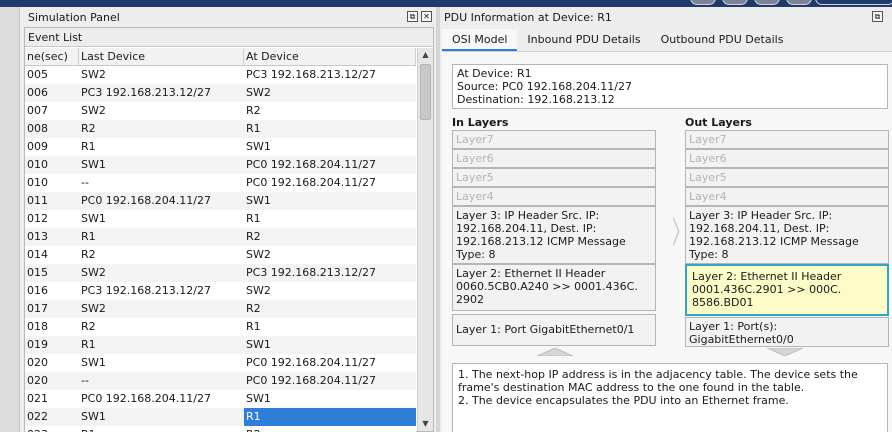 The height and width of the screenshot is (432, 892). I want to click on in-layer-5: Layer5, so click(554, 177).